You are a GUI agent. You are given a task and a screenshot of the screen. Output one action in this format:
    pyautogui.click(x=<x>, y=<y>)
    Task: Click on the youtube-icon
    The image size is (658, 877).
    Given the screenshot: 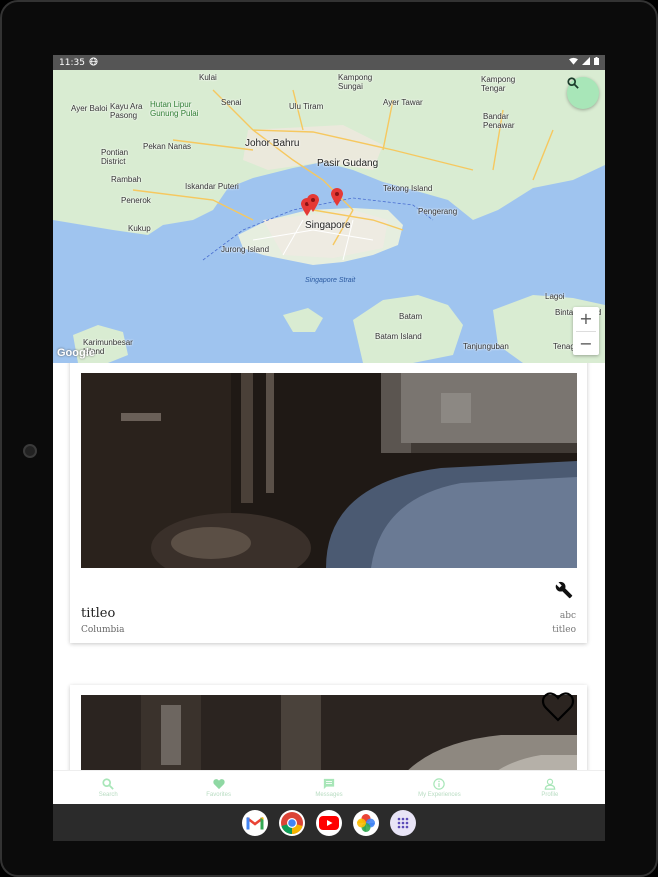 What is the action you would take?
    pyautogui.click(x=329, y=822)
    